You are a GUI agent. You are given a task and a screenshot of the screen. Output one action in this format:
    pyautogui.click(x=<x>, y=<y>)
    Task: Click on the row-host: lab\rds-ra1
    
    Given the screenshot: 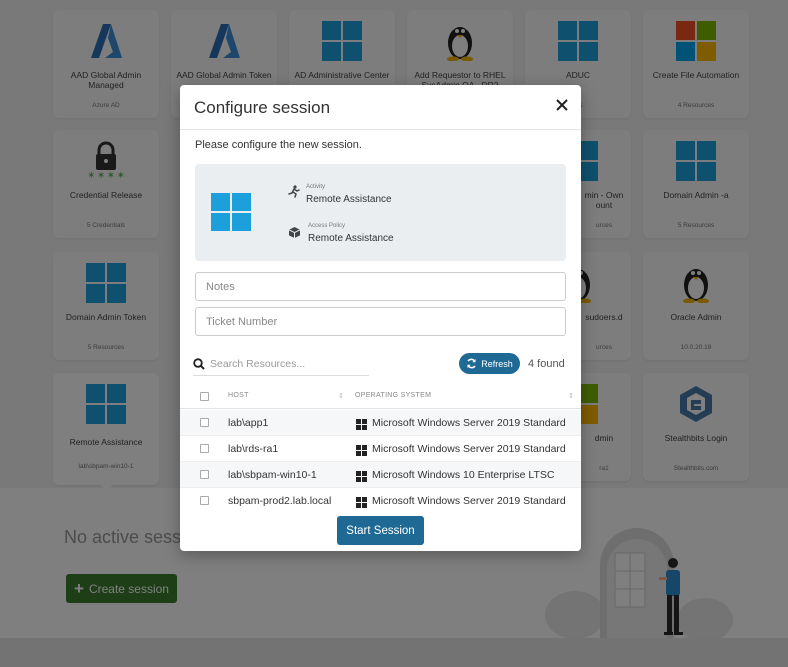 What is the action you would take?
    pyautogui.click(x=253, y=449)
    